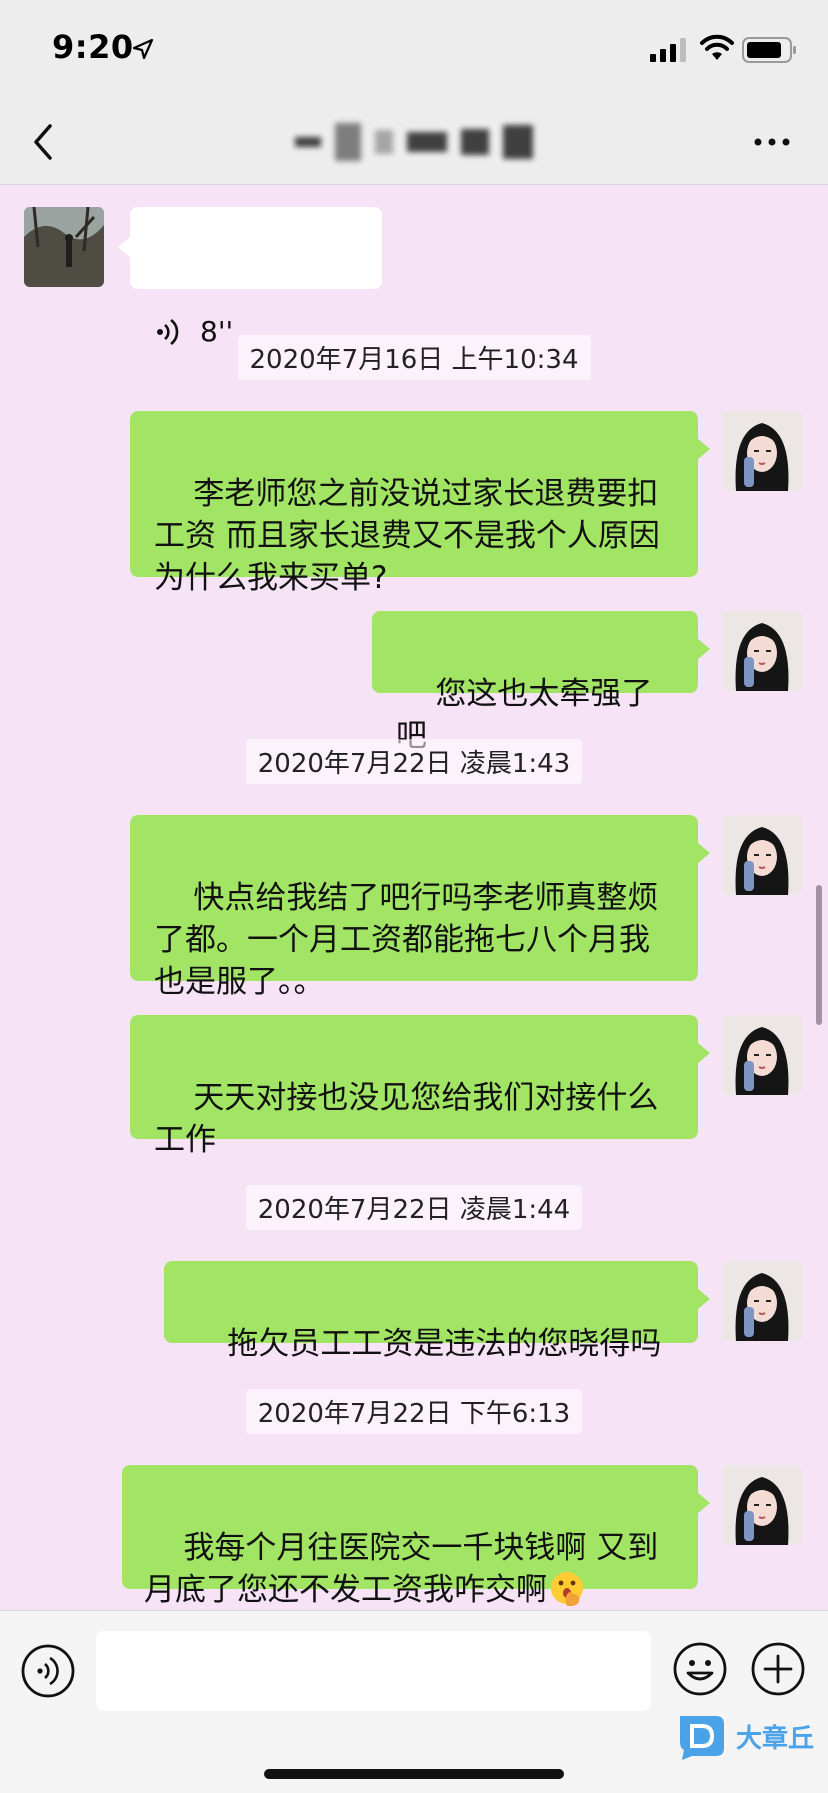 This screenshot has width=828, height=1793. What do you see at coordinates (407, 536) in the screenshot?
I see `message-text: 李老师您之前没说过家长退费要扣工资 而且家长退费又不是我个人原因为什么我来买单?` at bounding box center [407, 536].